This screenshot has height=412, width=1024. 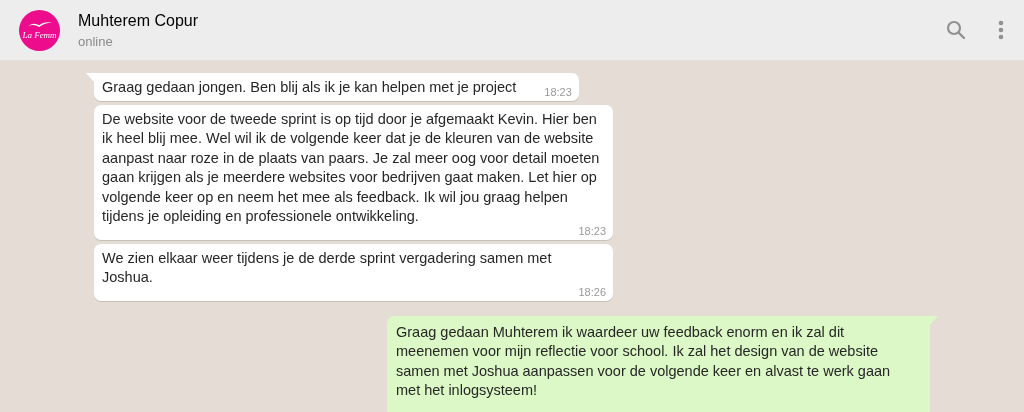 I want to click on search-icon, so click(x=956, y=30).